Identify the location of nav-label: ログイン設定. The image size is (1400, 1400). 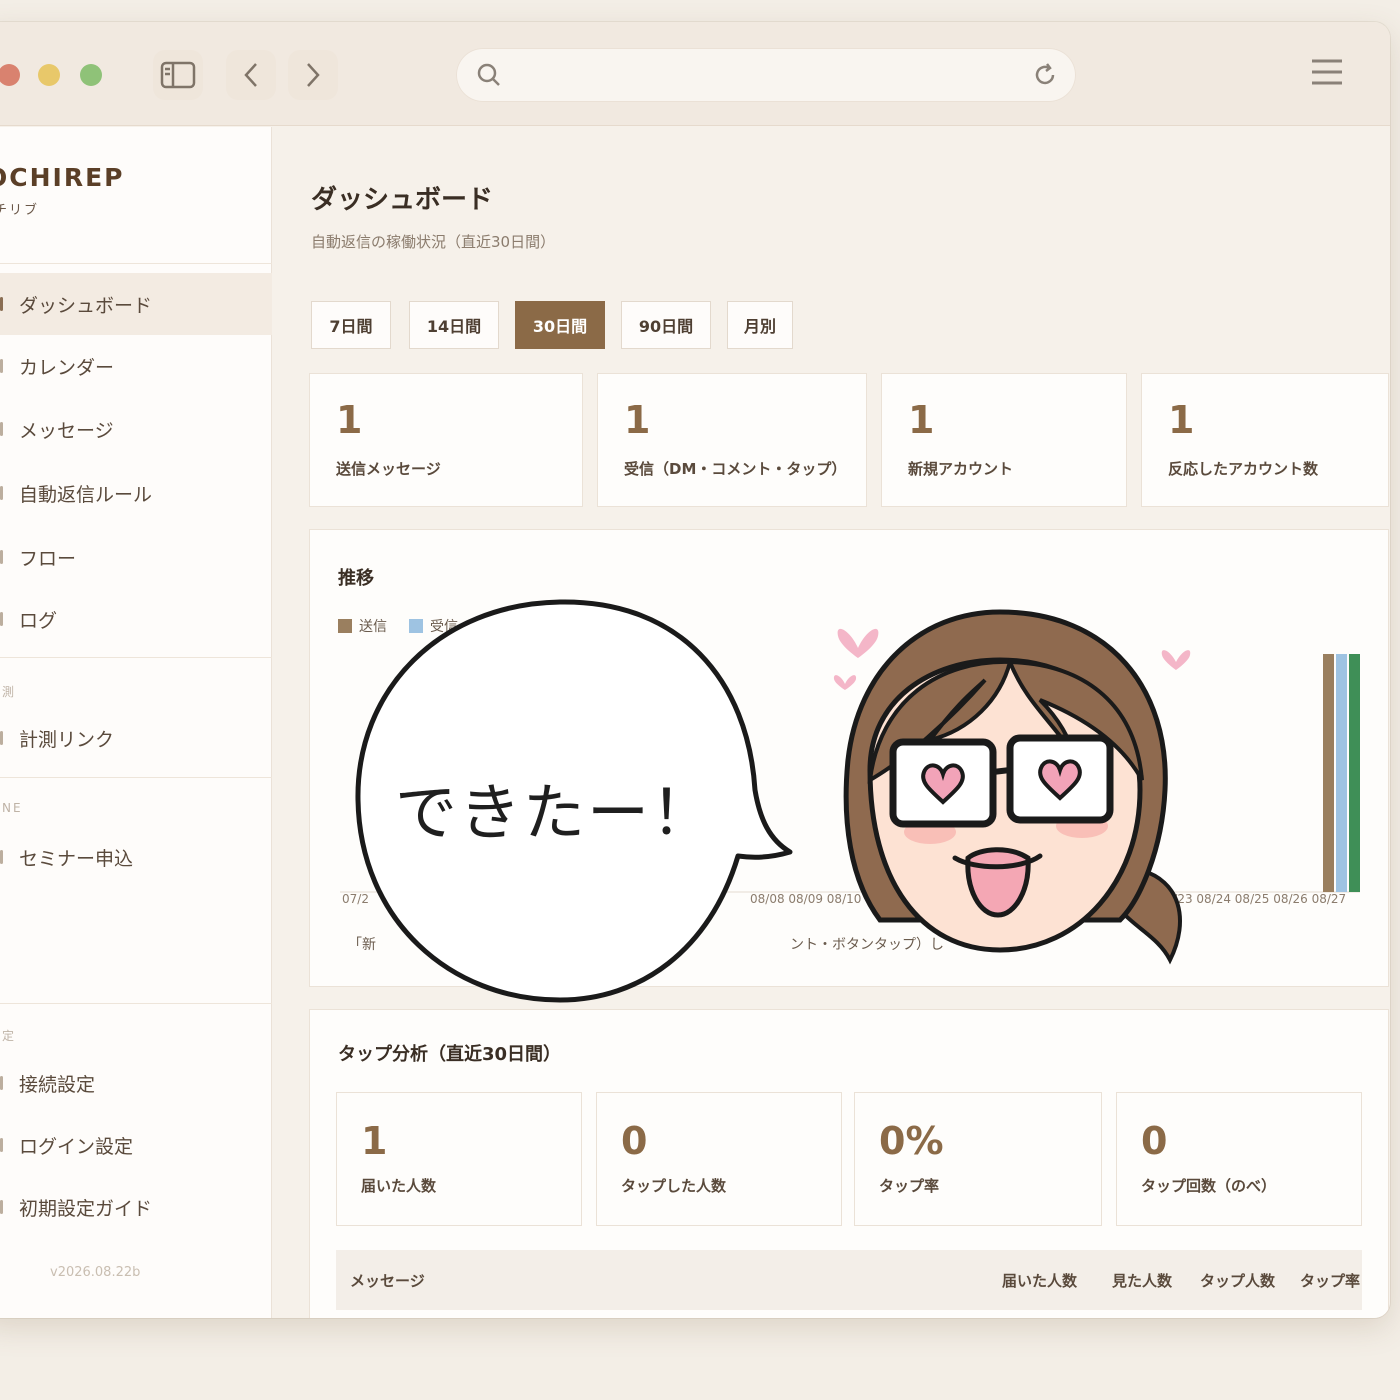
(76, 1146).